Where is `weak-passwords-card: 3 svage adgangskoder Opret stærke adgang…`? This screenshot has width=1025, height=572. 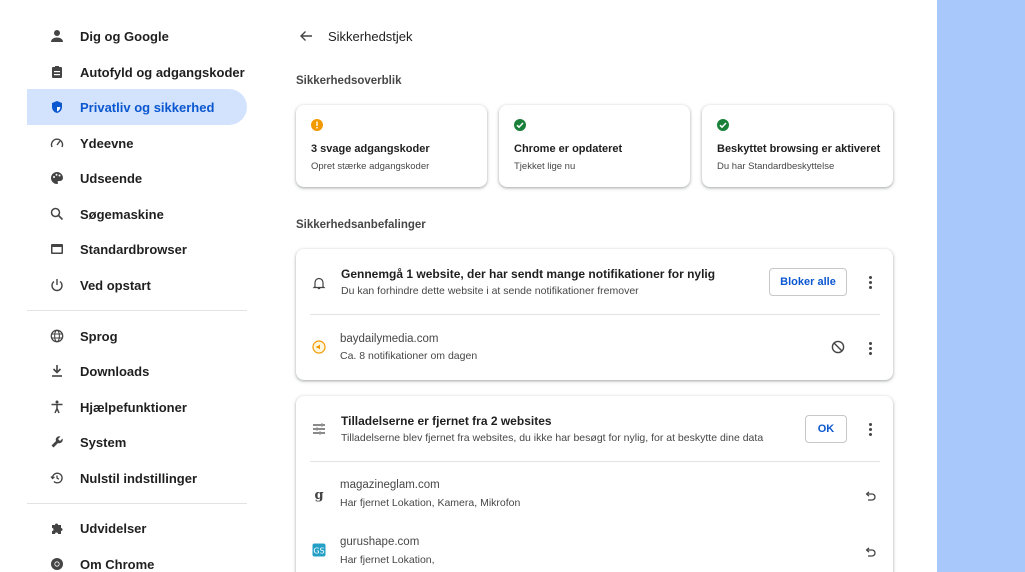 weak-passwords-card: 3 svage adgangskoder Opret stærke adgang… is located at coordinates (391, 146).